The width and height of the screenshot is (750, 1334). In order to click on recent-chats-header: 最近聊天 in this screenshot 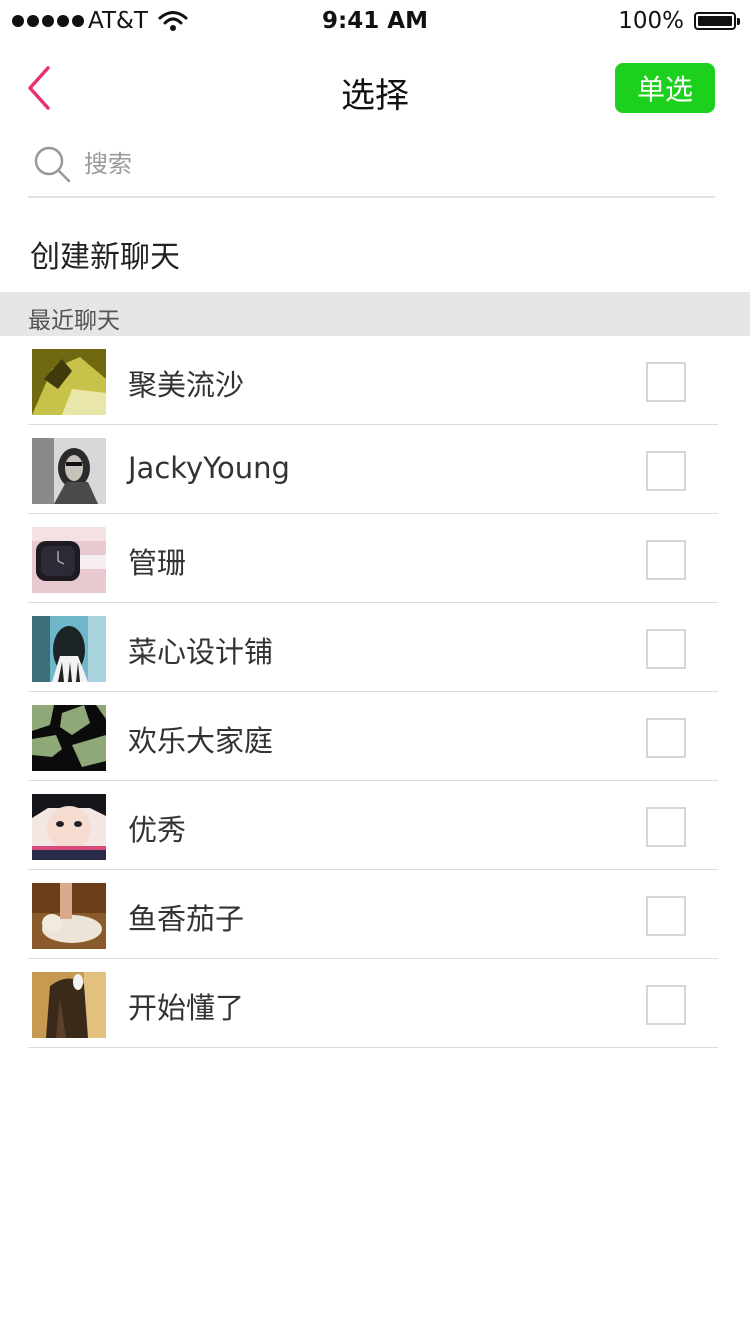, I will do `click(375, 314)`.